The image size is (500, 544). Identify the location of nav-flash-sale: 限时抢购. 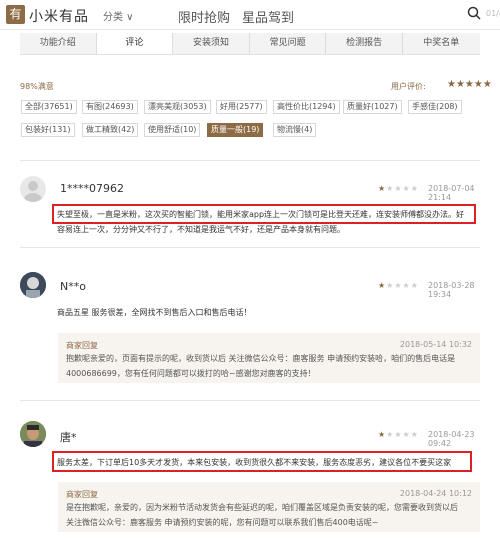
(204, 16).